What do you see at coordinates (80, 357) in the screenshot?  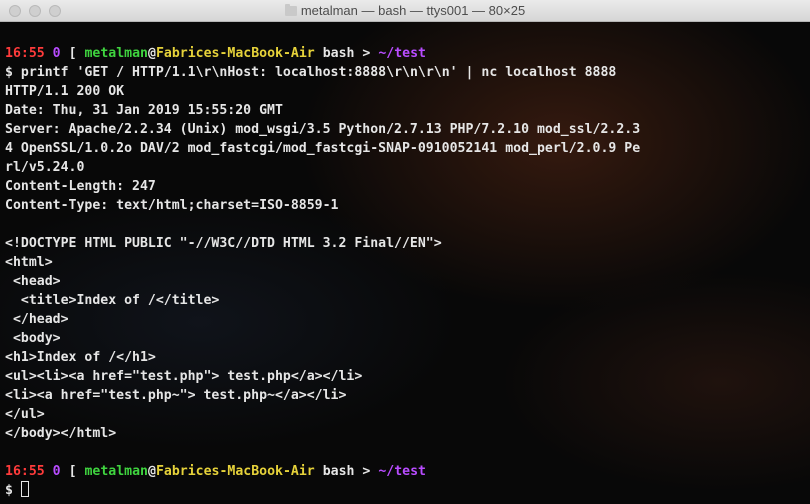 I see `output-line: <h1>Index of /</h1>` at bounding box center [80, 357].